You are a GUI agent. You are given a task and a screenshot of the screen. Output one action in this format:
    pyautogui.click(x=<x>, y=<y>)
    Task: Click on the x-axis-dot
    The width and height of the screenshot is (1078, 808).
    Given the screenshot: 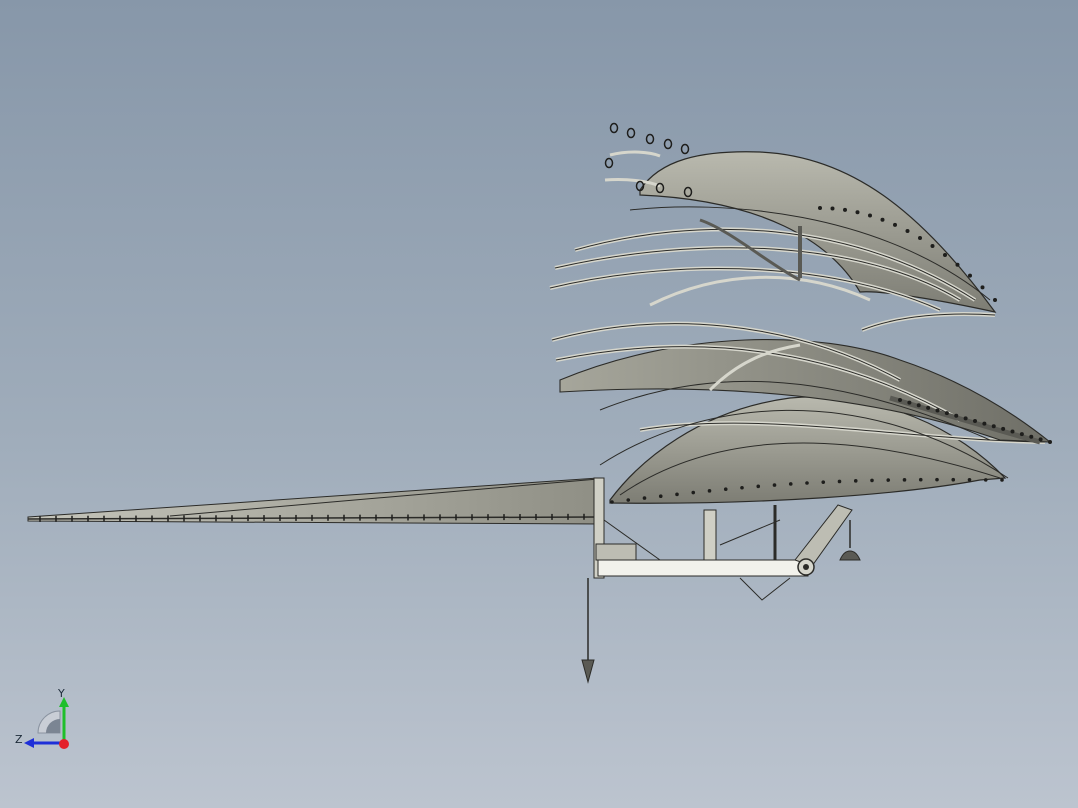 What is the action you would take?
    pyautogui.click(x=64, y=744)
    